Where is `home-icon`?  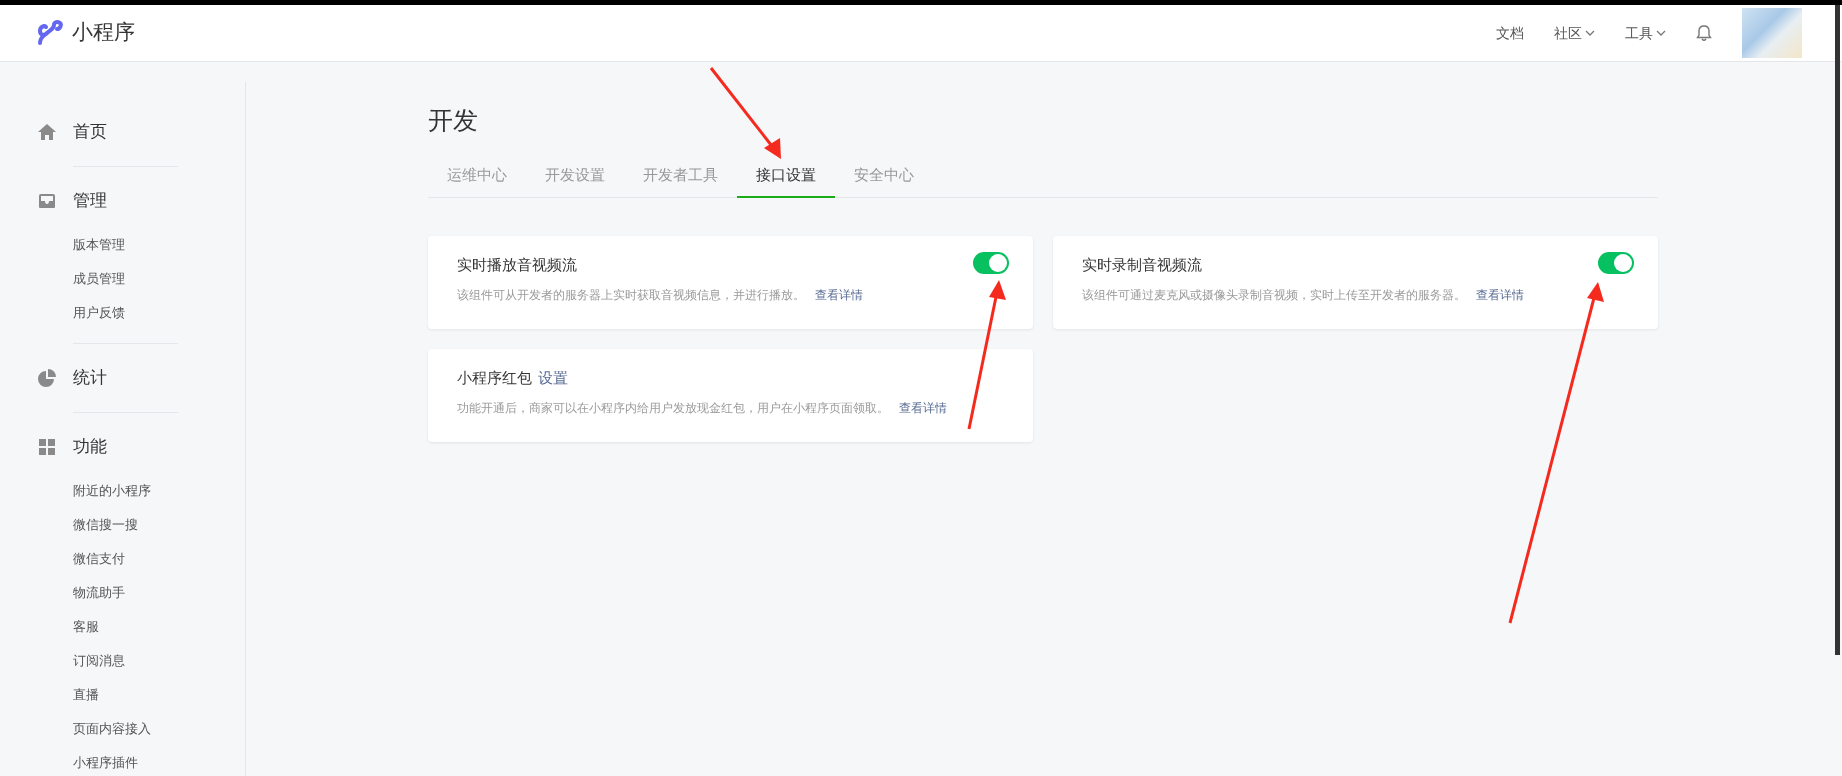
home-icon is located at coordinates (47, 132).